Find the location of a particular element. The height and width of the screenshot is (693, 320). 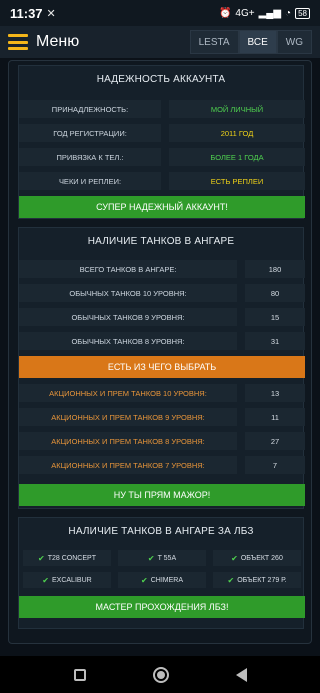

row-label: ГОД РЕГИСТРАЦИИ: is located at coordinates (90, 133).